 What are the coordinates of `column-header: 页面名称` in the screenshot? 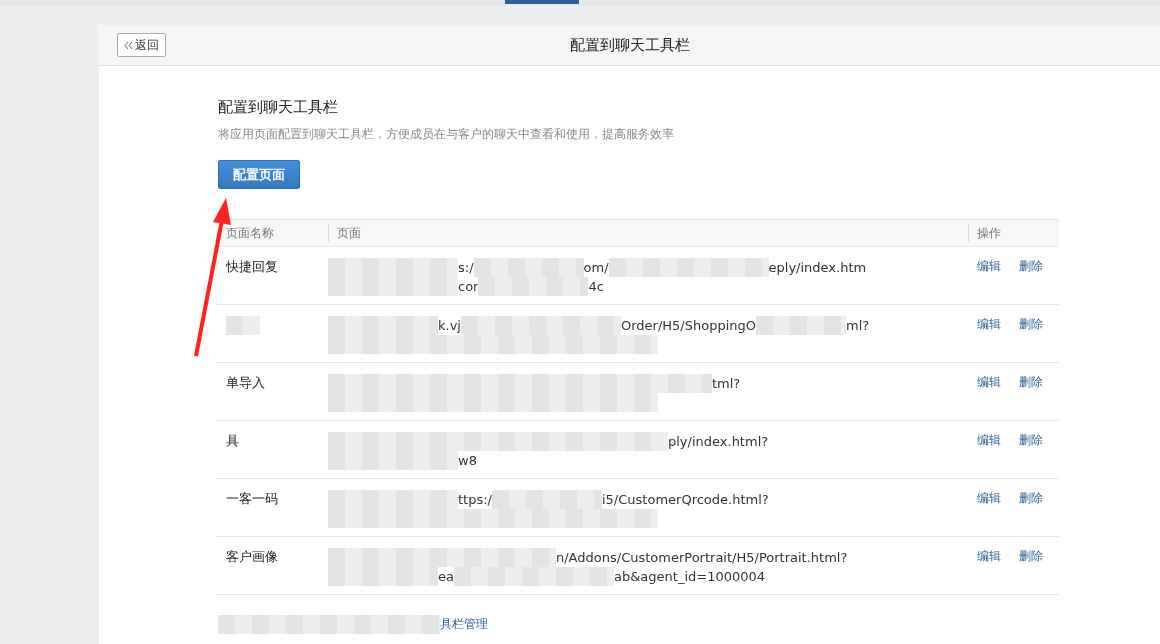 It's located at (250, 233).